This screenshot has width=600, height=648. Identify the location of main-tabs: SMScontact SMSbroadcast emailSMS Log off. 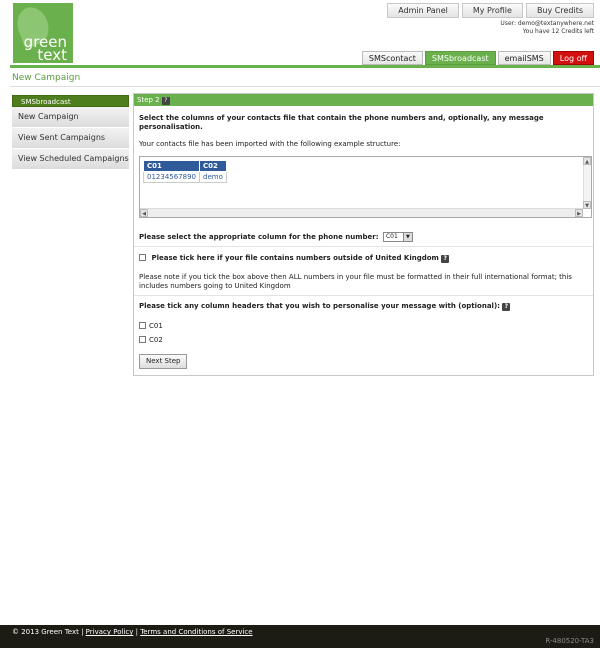
(477, 58).